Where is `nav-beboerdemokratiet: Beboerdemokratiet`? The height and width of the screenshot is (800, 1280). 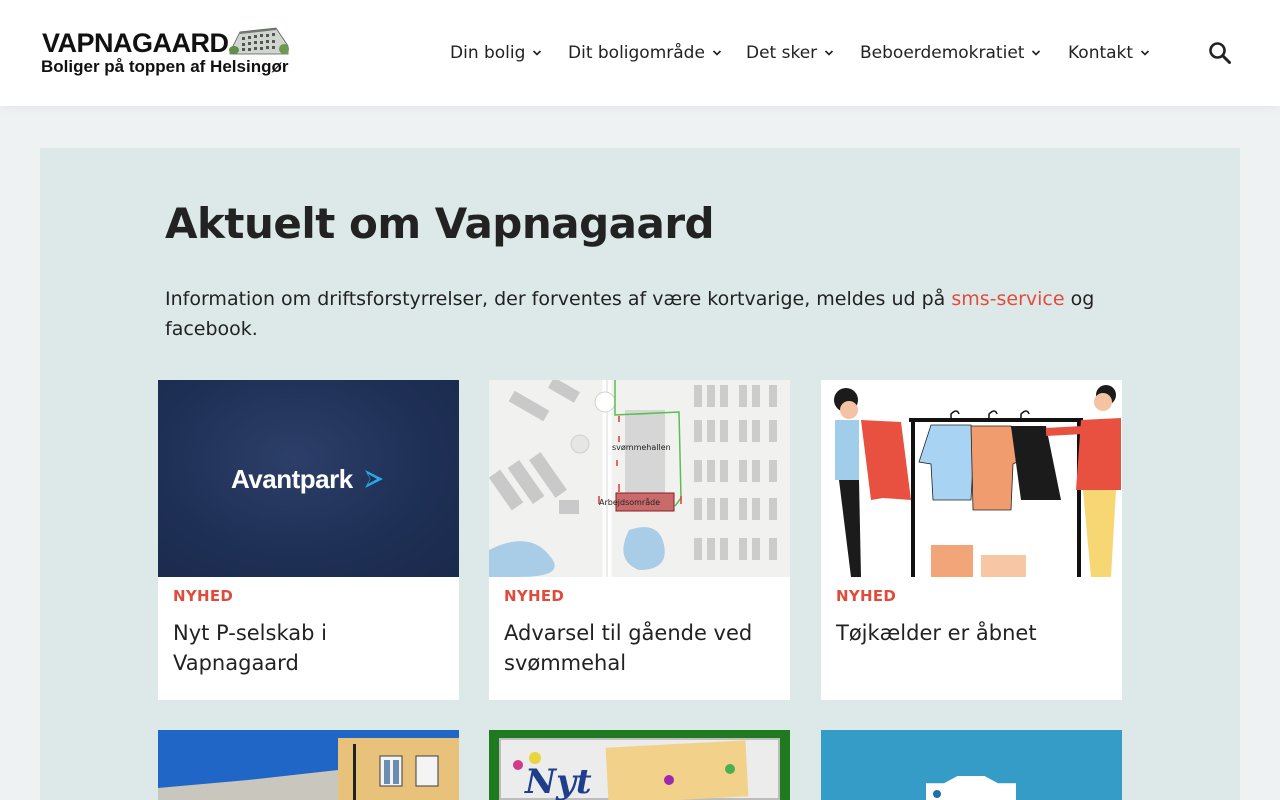
nav-beboerdemokratiet: Beboerdemokratiet is located at coordinates (950, 53).